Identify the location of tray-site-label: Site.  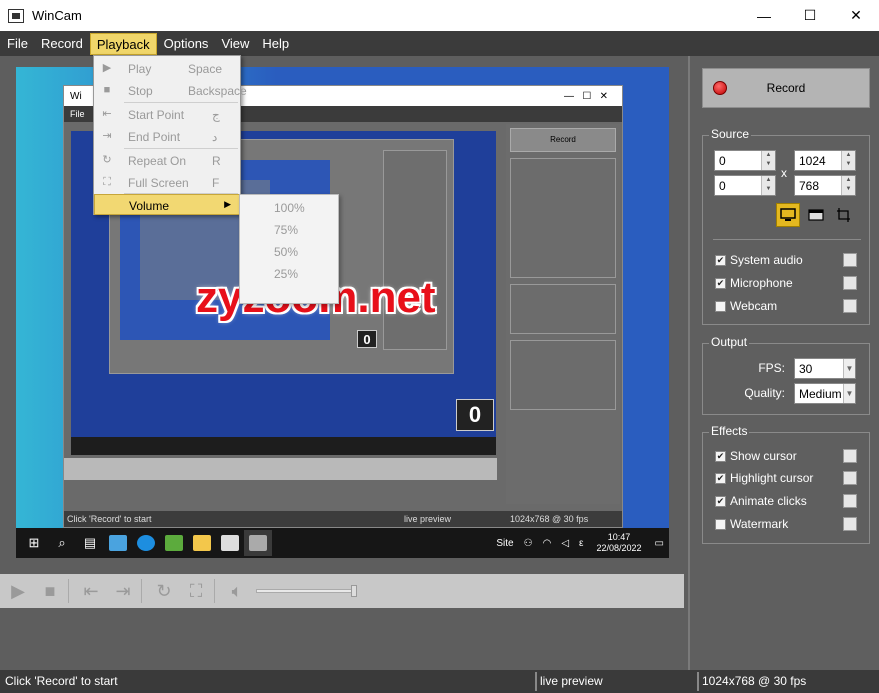
(505, 543).